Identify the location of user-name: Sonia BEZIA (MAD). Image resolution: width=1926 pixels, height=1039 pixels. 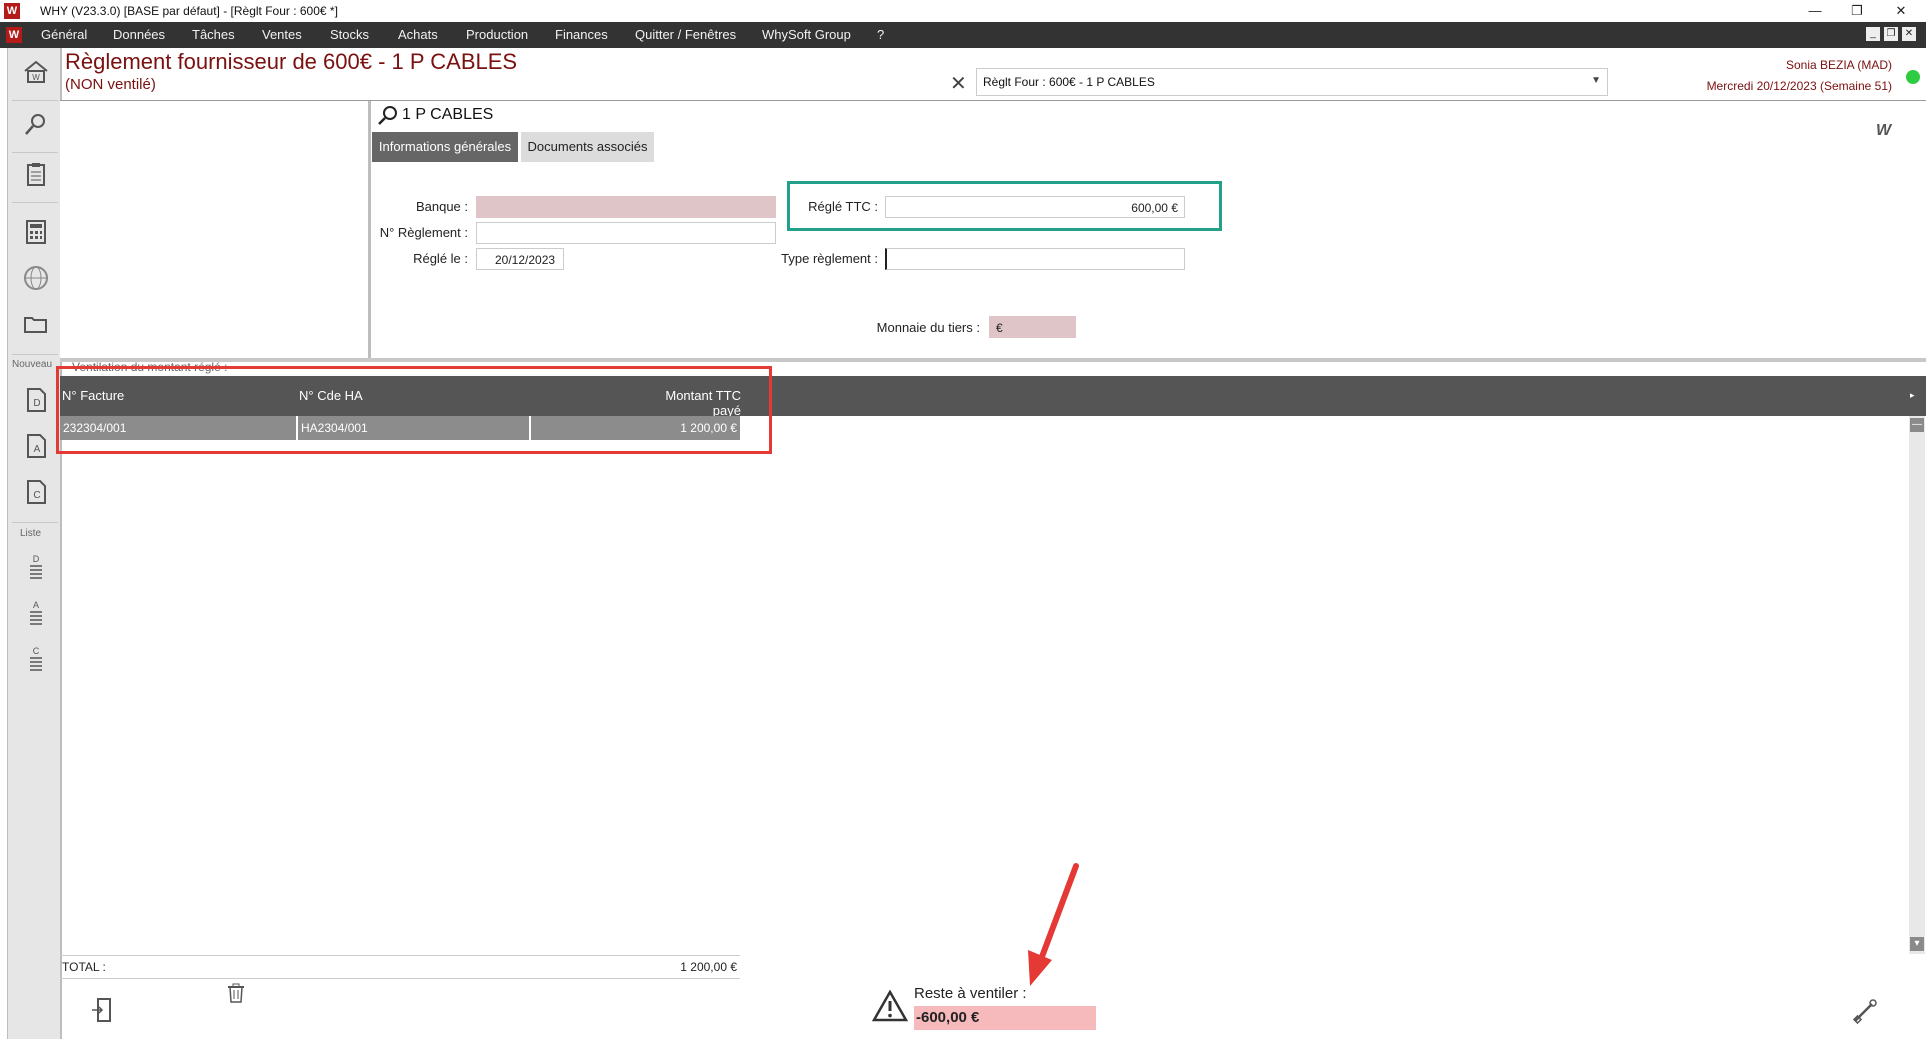
(1838, 65).